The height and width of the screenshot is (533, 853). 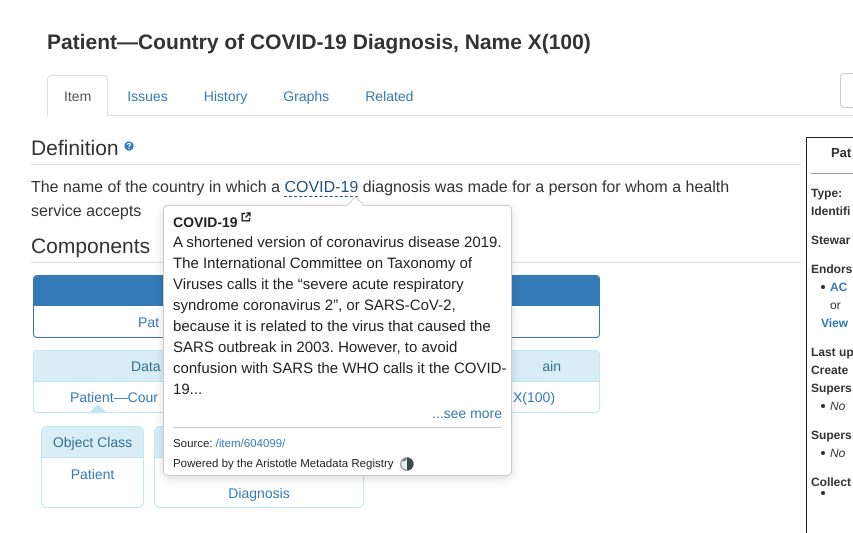 What do you see at coordinates (835, 305) in the screenshot?
I see `field-value: or` at bounding box center [835, 305].